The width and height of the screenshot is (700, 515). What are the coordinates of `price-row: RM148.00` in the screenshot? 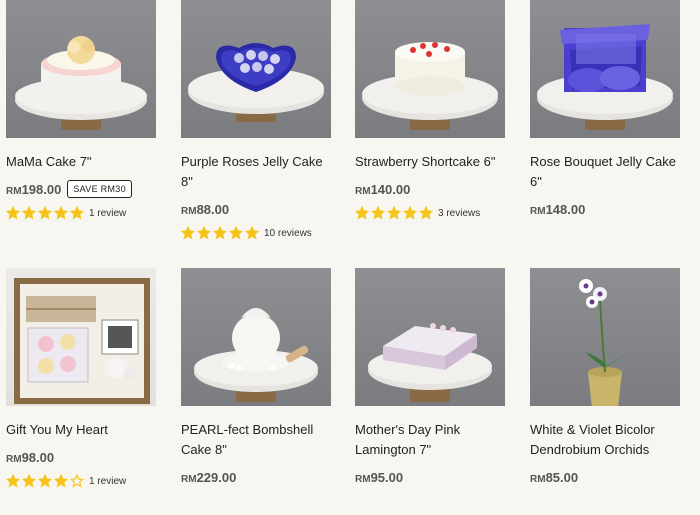 It's located at (605, 209).